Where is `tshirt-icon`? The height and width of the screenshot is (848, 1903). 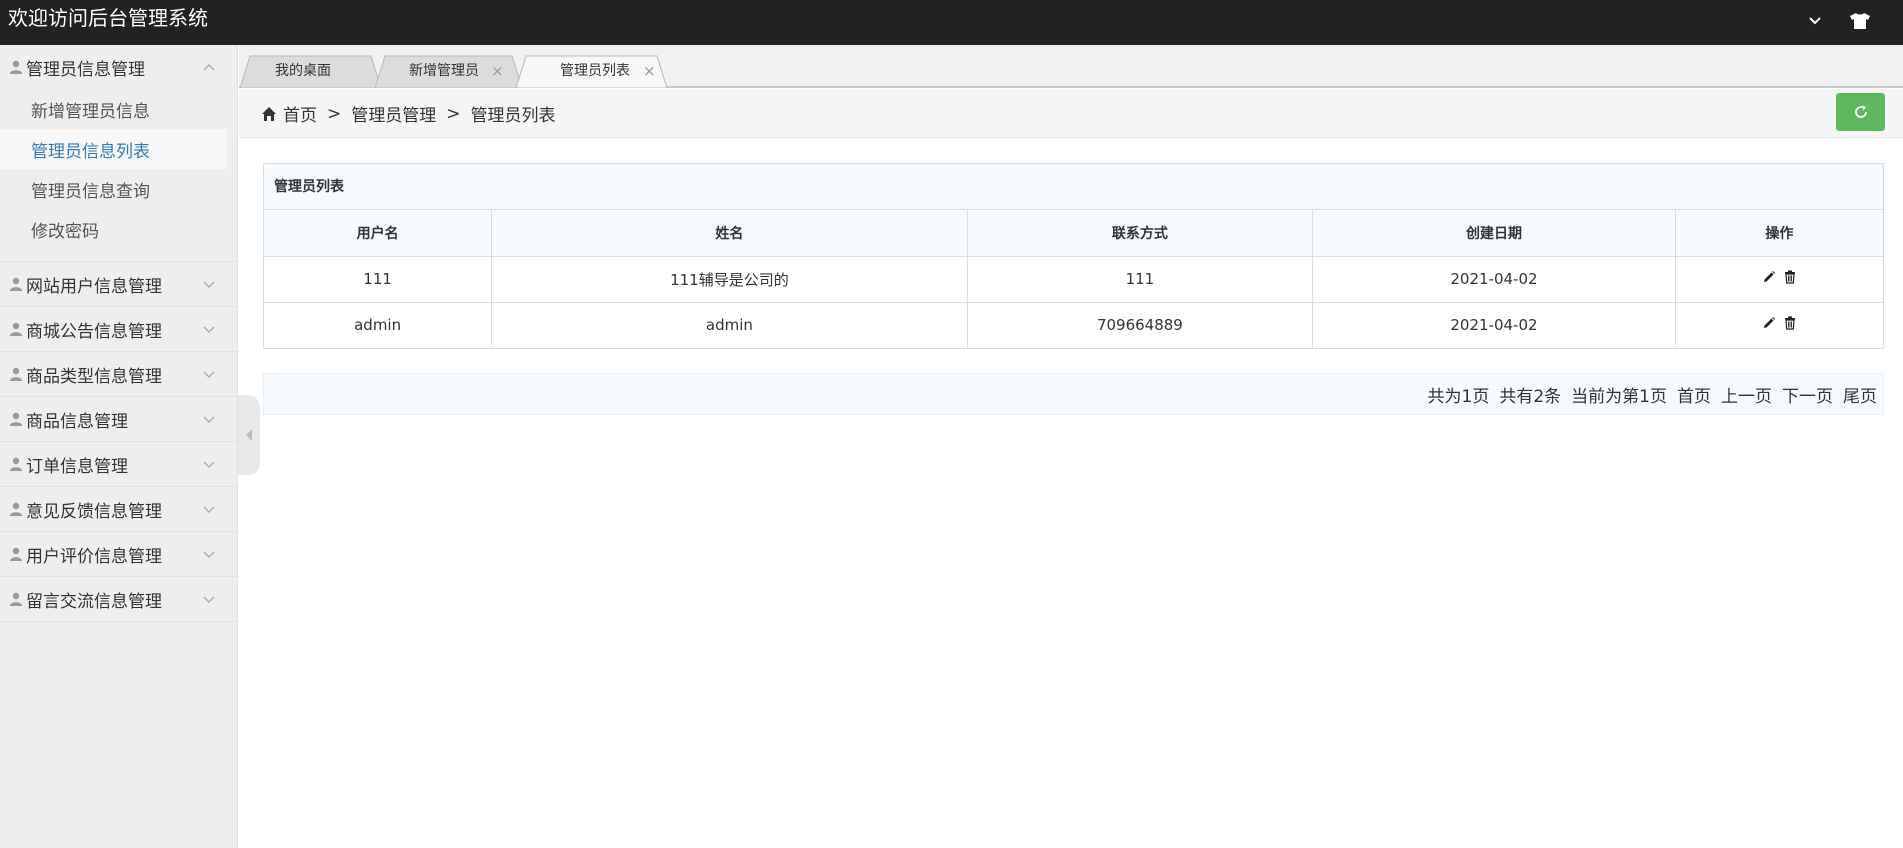 tshirt-icon is located at coordinates (1860, 21).